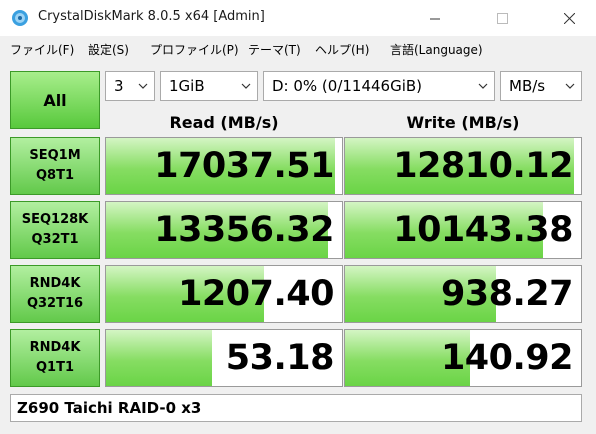 The image size is (596, 434). I want to click on test-queue: Q8T1, so click(54, 175).